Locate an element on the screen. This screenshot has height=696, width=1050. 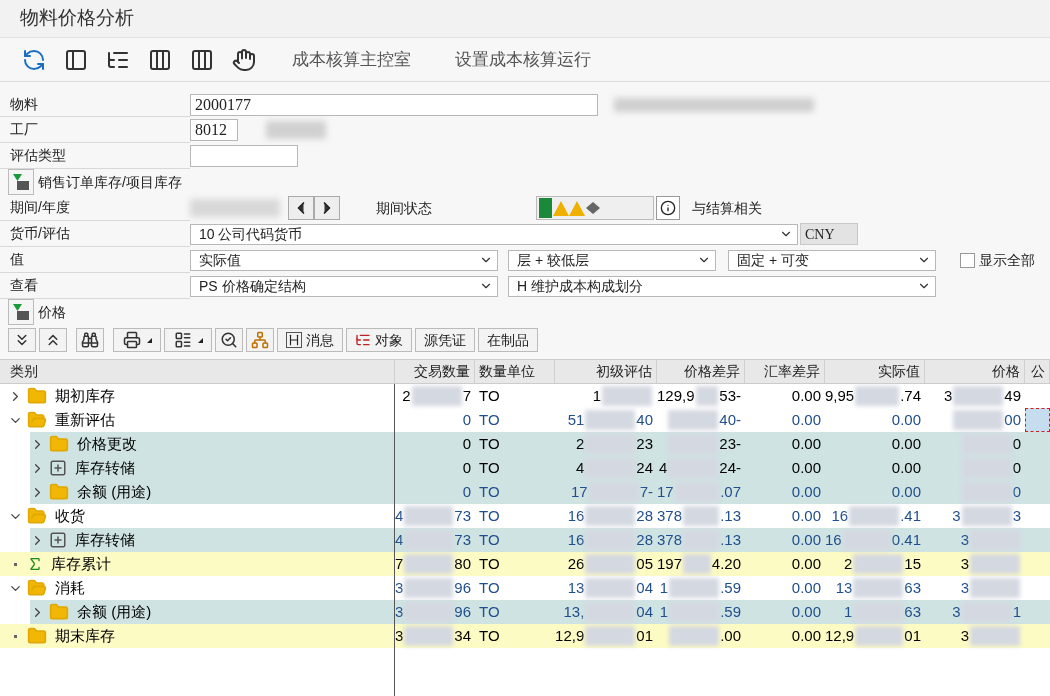
column-header: 价格差异 is located at coordinates (712, 371).